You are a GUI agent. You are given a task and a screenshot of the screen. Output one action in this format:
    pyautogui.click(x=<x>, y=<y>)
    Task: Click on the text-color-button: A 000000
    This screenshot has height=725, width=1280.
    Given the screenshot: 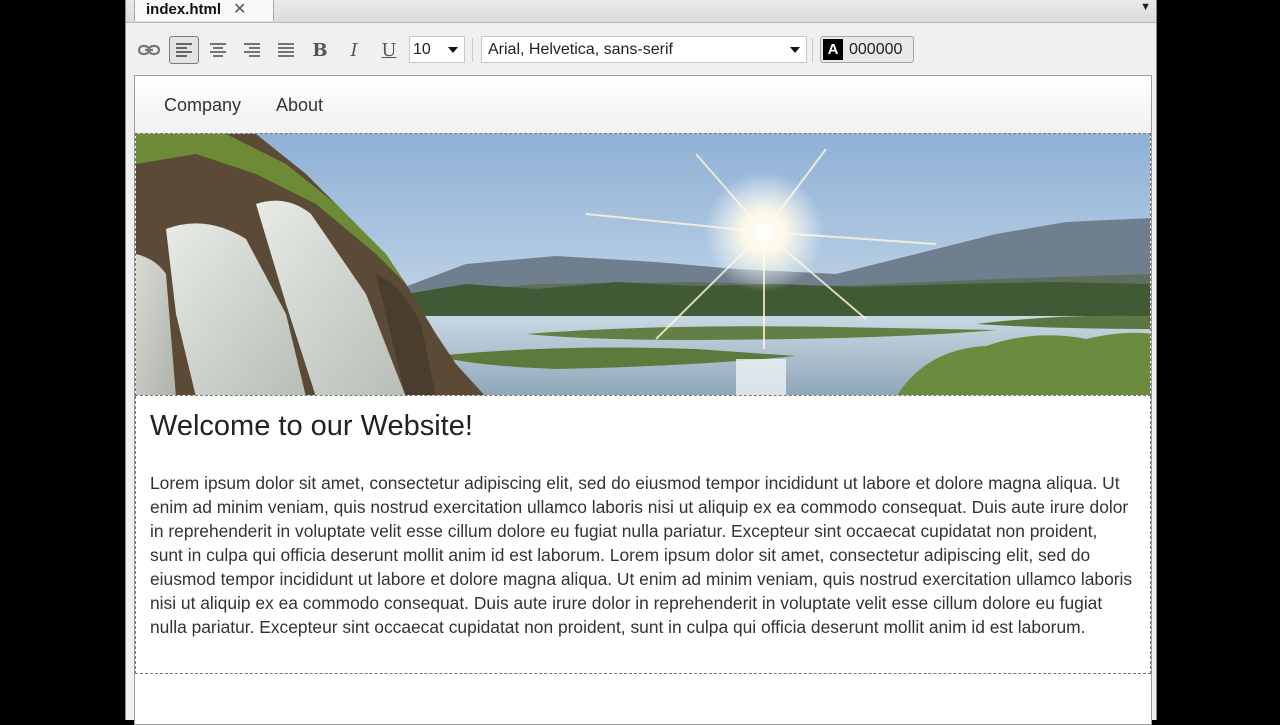 What is the action you would take?
    pyautogui.click(x=867, y=49)
    